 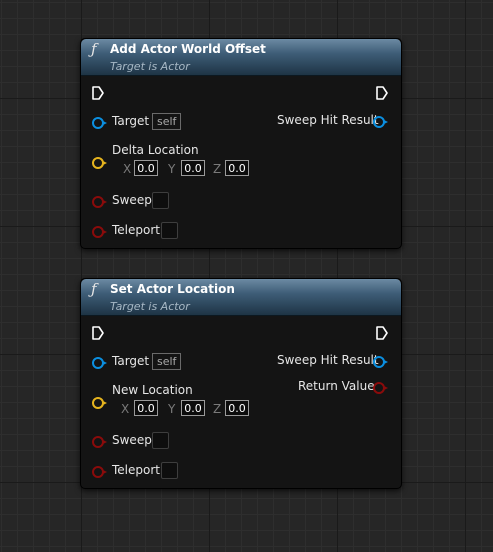 I want to click on new-location-y-field: 0.0, so click(x=193, y=408).